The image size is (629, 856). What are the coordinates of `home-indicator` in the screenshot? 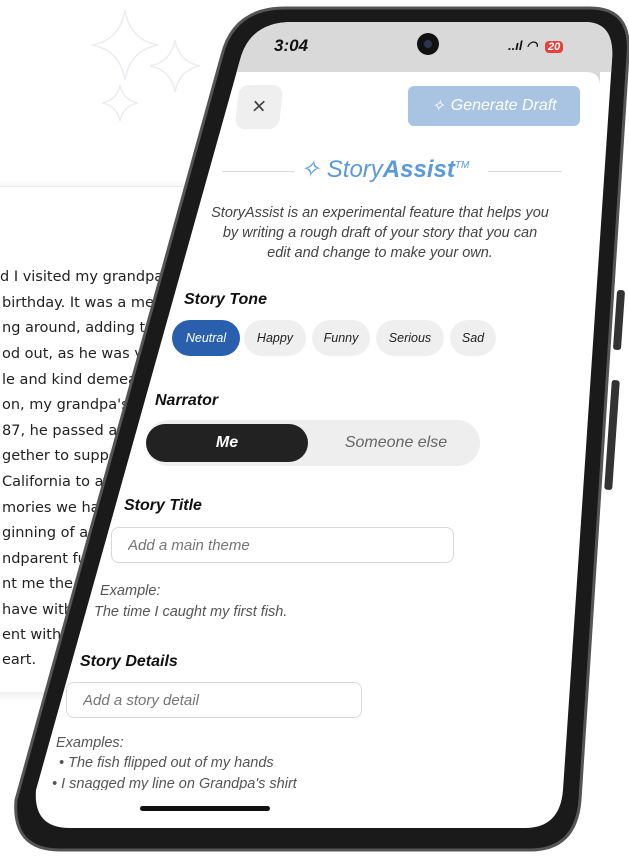 It's located at (205, 808).